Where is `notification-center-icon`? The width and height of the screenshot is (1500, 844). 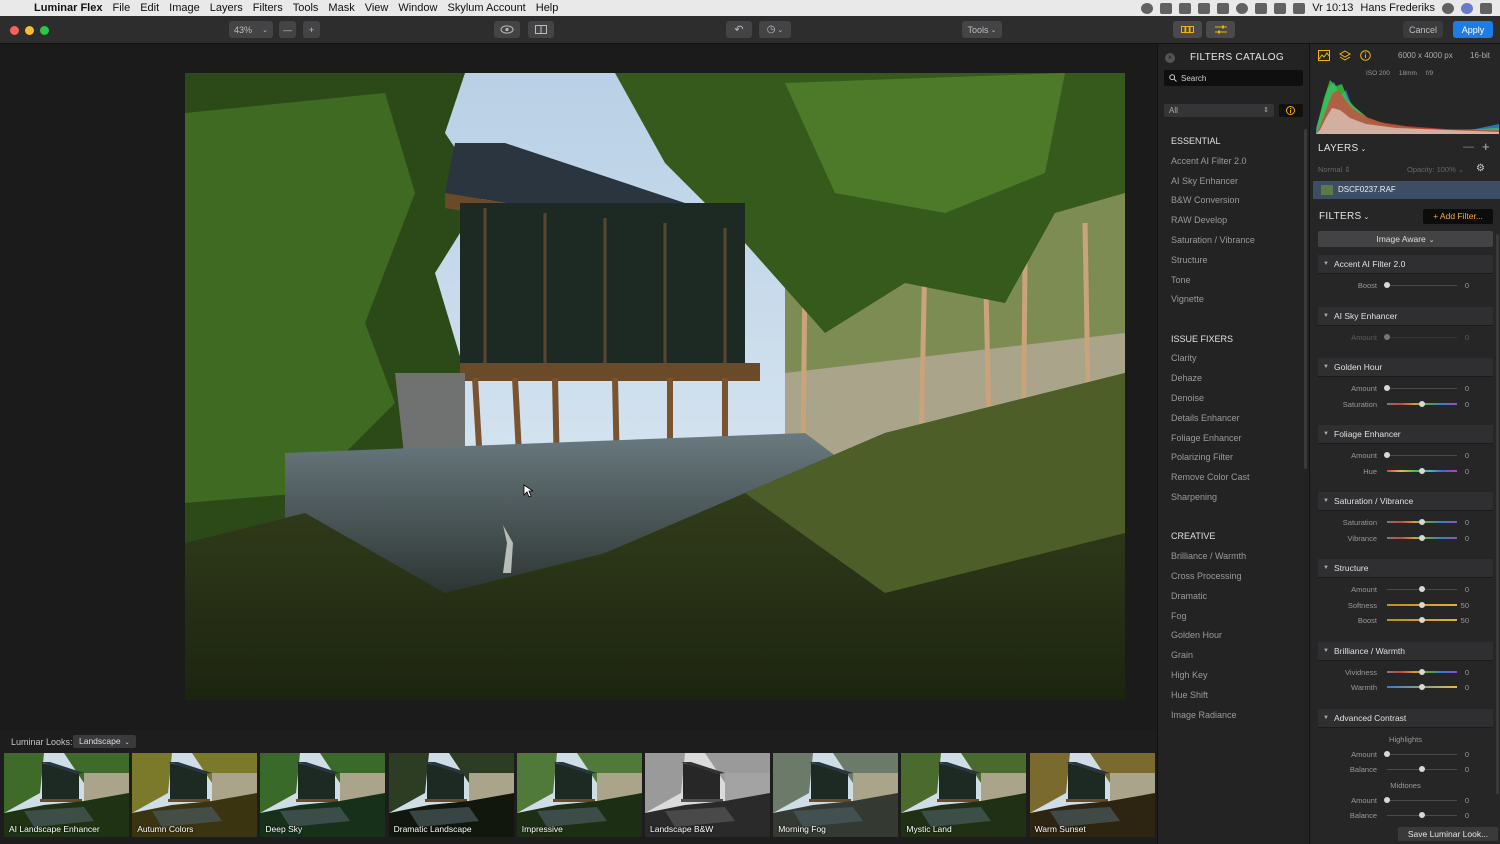 notification-center-icon is located at coordinates (1486, 8).